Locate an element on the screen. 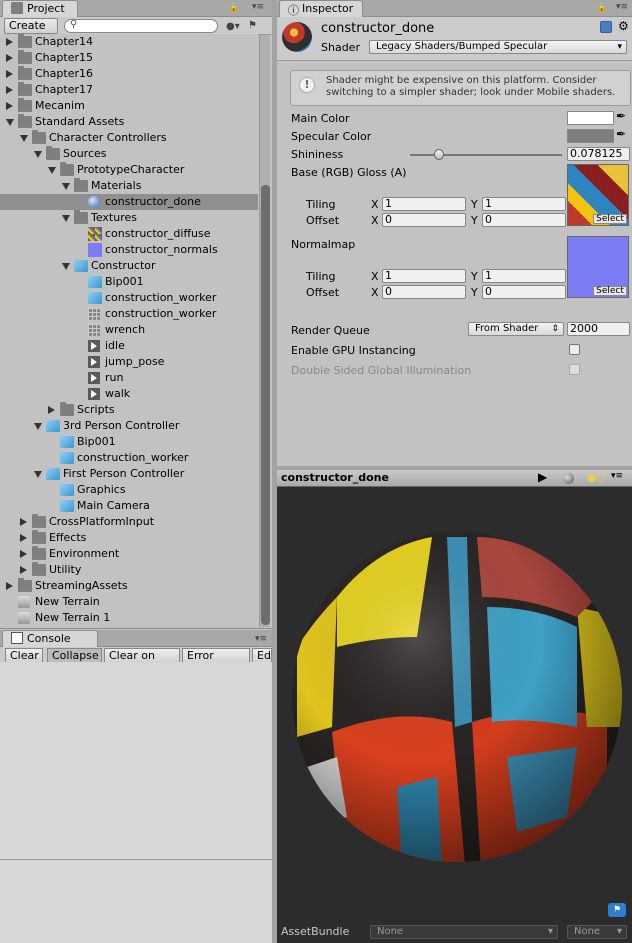 Image resolution: width=632 pixels, height=943 pixels. tree-item: StreamingAssets is located at coordinates (129, 586).